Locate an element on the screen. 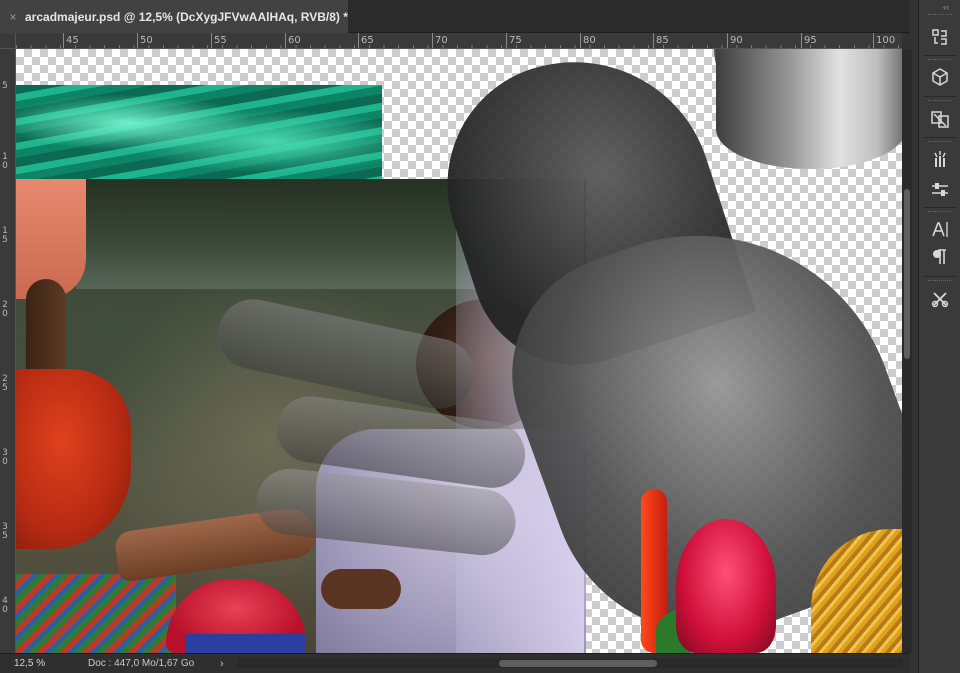  ruler-tick-label: 70 is located at coordinates (440, 40).